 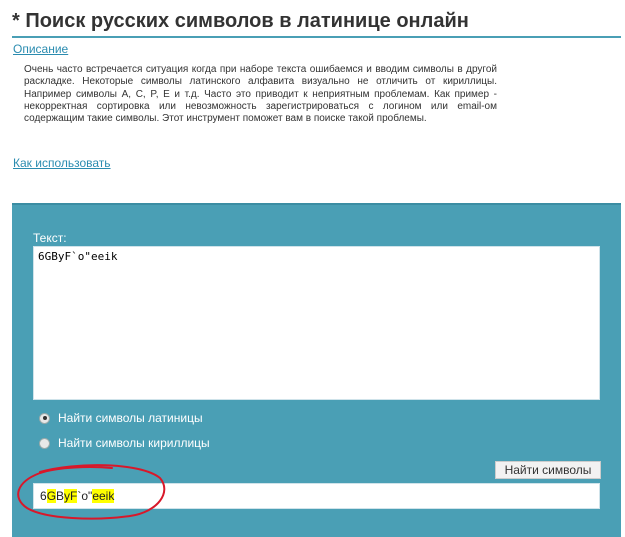 I want to click on result-segment: 6, so click(x=43, y=496).